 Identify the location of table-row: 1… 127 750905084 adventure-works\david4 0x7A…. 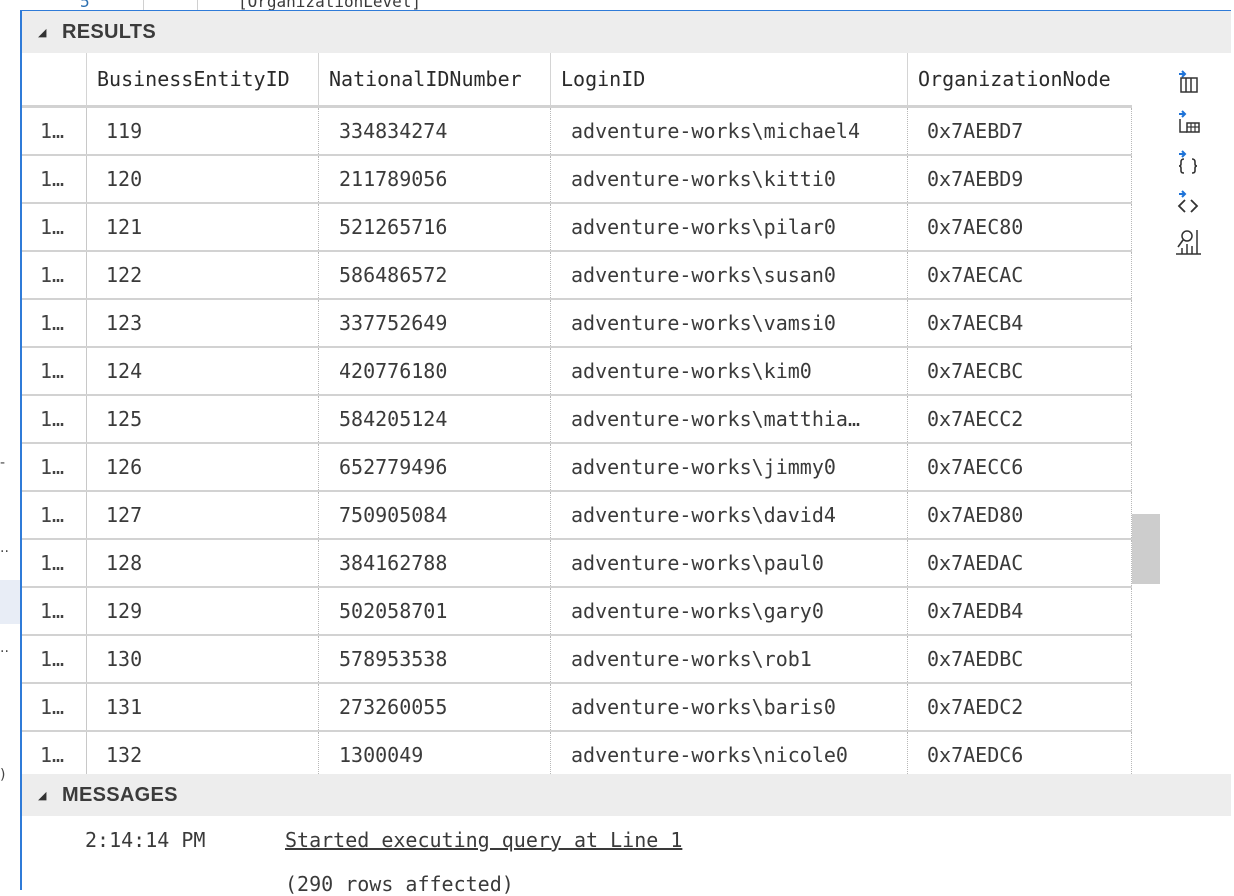
(577, 516).